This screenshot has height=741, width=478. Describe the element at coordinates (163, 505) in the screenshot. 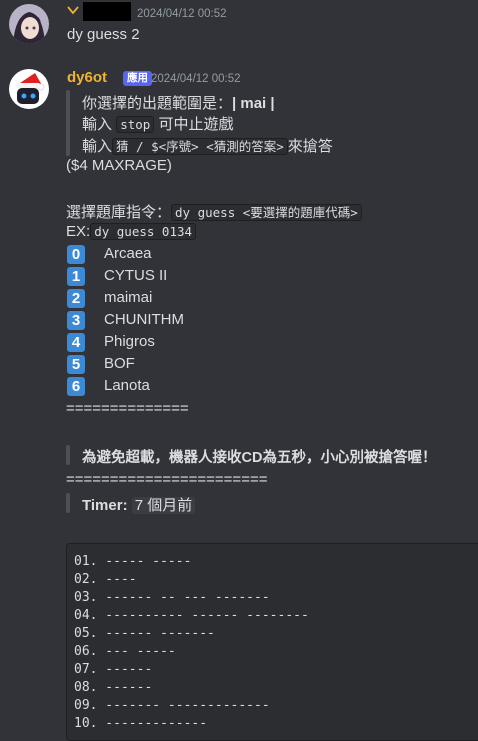

I see `timer-value: 7 個月前` at that location.